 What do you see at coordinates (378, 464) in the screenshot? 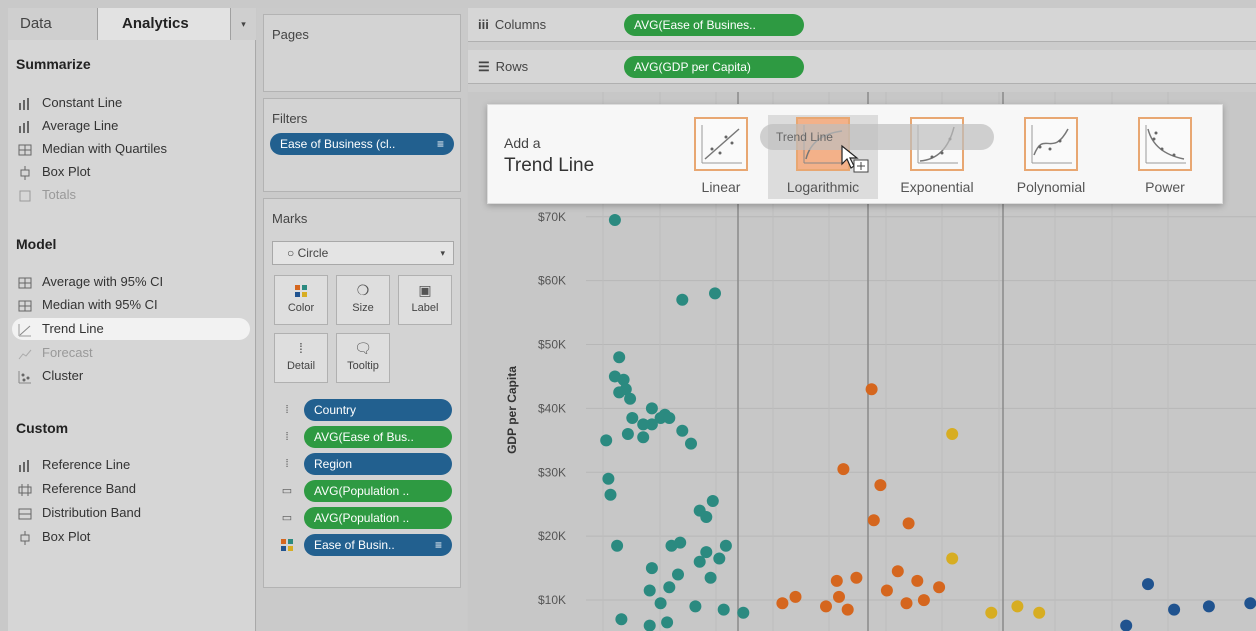
I see `marks-field-pill: Region` at bounding box center [378, 464].